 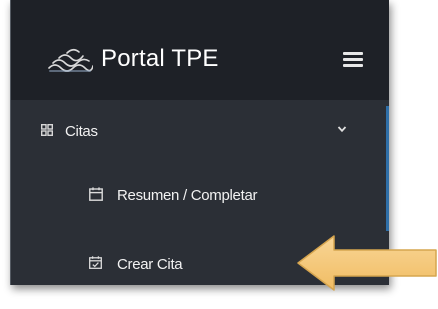 What do you see at coordinates (96, 194) in the screenshot?
I see `calendar-icon` at bounding box center [96, 194].